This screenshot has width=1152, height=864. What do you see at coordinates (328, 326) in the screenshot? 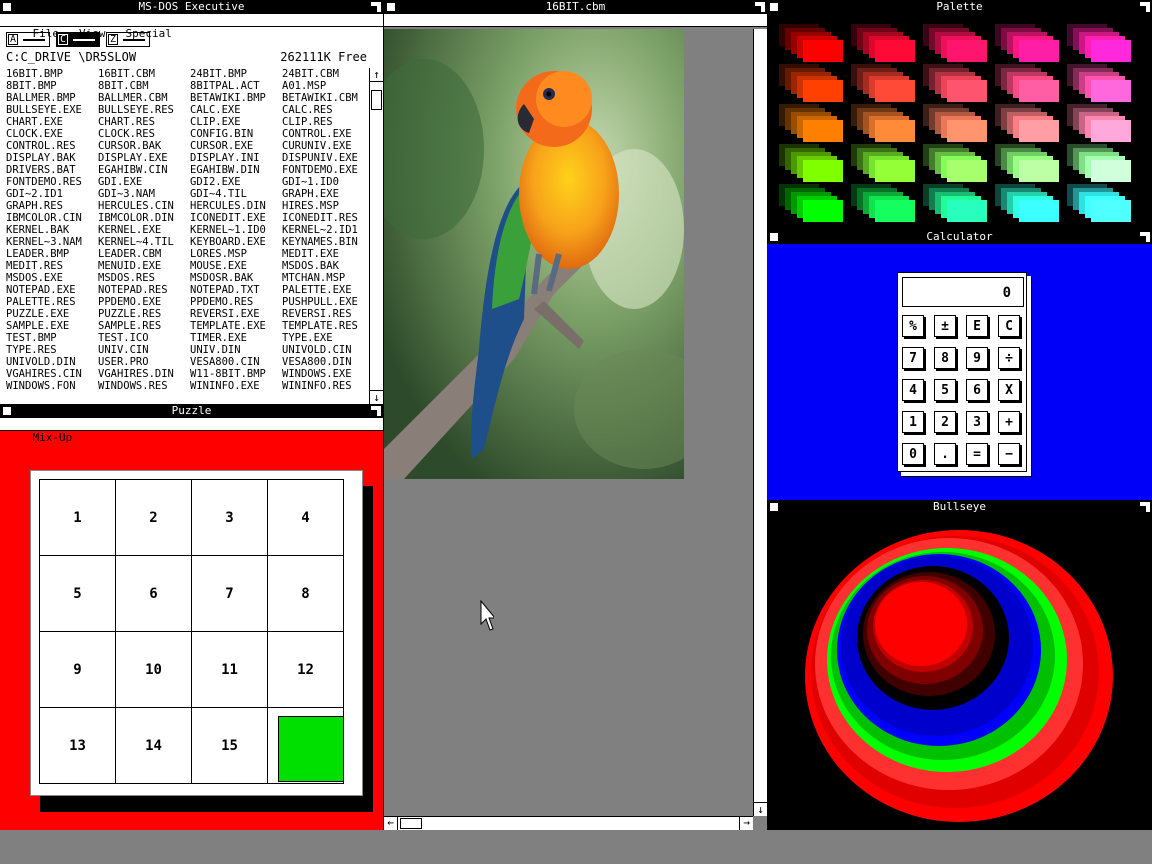
I see `file-item: TEMPLATE.RES` at bounding box center [328, 326].